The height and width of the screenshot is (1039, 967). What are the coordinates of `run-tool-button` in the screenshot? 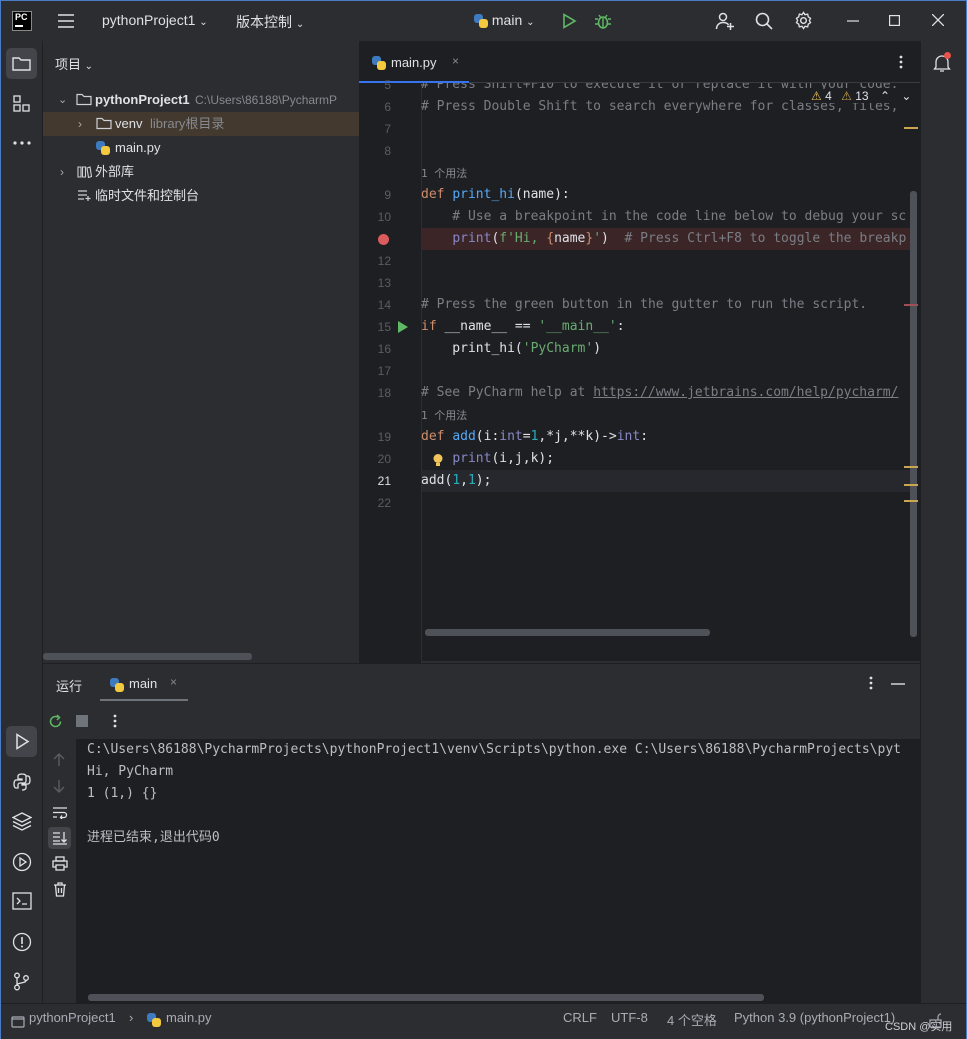 It's located at (21, 741).